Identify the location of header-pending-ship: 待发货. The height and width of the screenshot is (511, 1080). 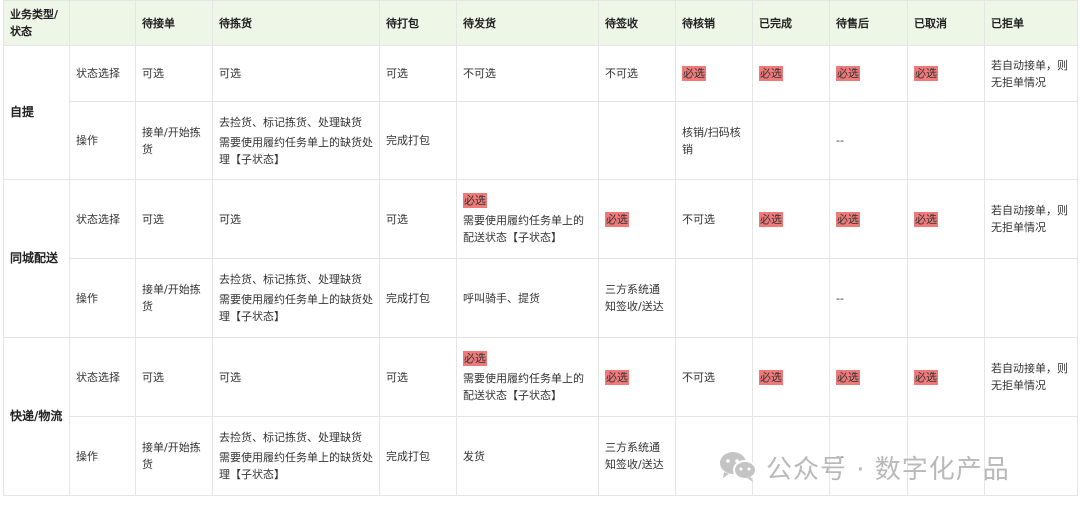
(527, 23).